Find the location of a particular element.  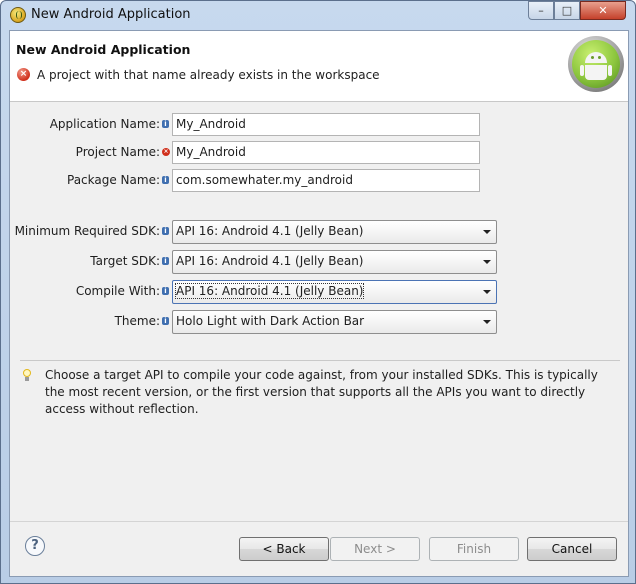

package-name-label: Package Name: is located at coordinates (113, 180).